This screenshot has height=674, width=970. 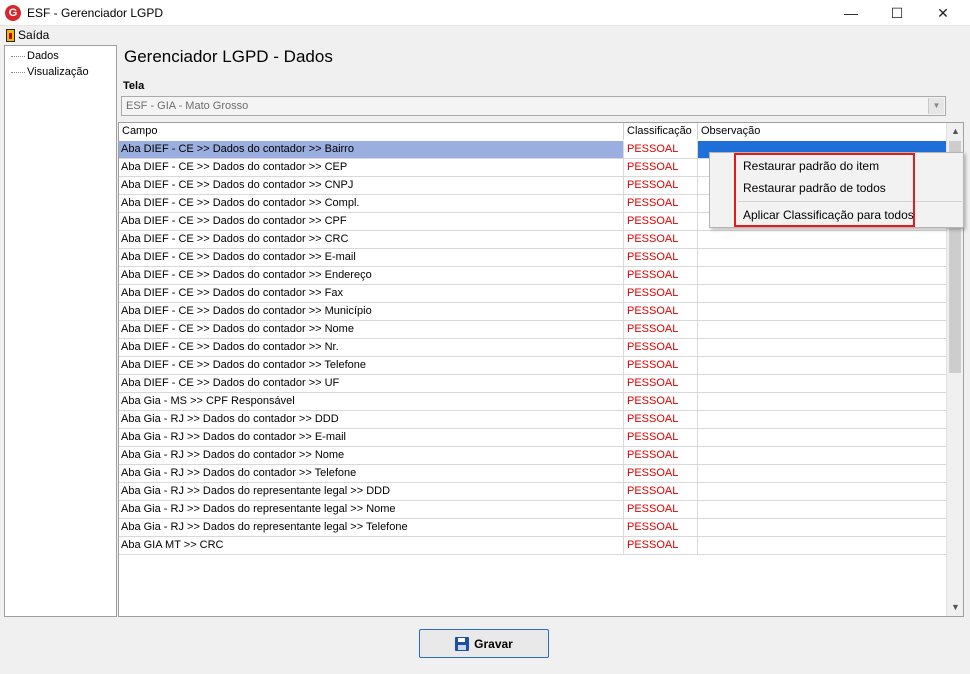 What do you see at coordinates (371, 383) in the screenshot?
I see `cell-campo: Aba DIEF - CE >> Dados do contador >> UF` at bounding box center [371, 383].